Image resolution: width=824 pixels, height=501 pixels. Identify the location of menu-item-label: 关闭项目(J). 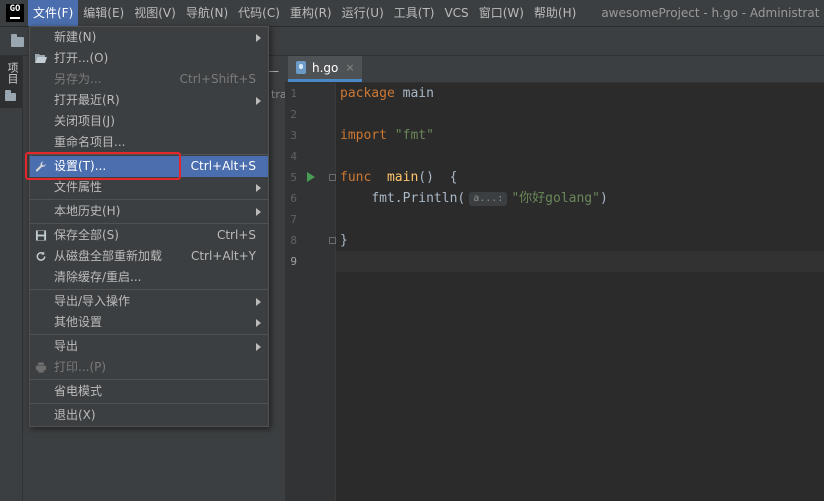
(84, 121).